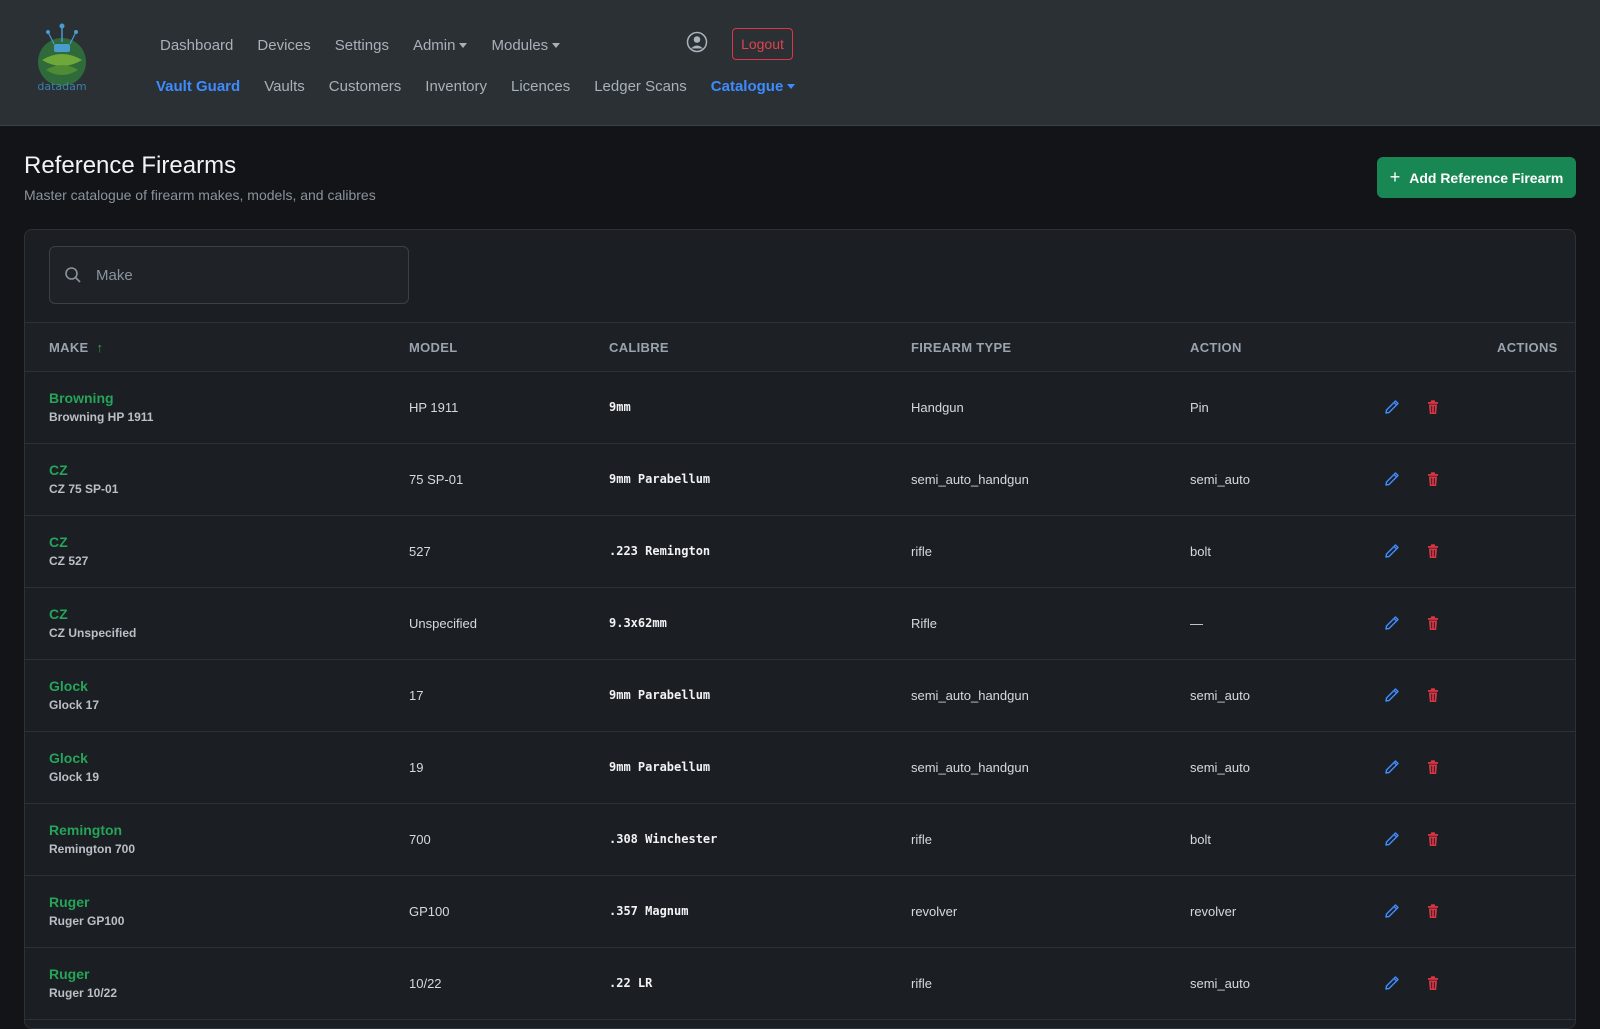  I want to click on column-header-actions: ACTIONS, so click(1527, 347).